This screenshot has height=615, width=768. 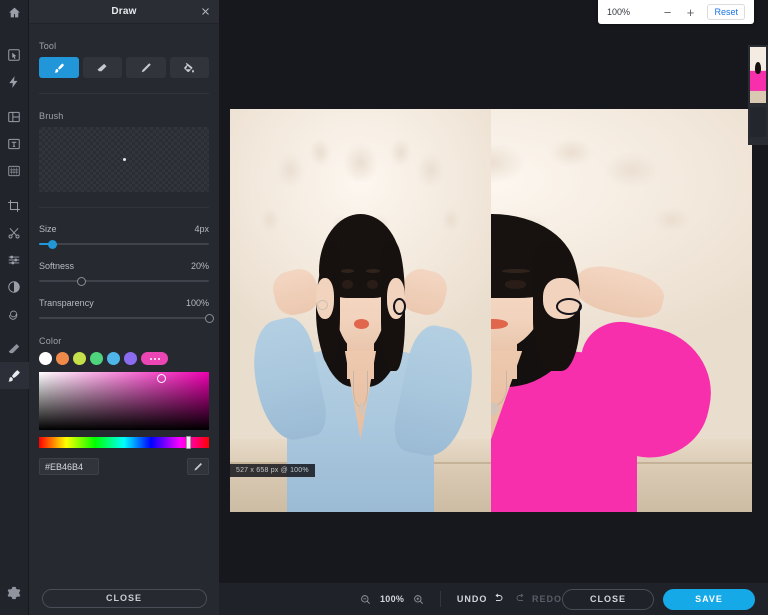 What do you see at coordinates (515, 284) in the screenshot?
I see `subject-eye-right-edited` at bounding box center [515, 284].